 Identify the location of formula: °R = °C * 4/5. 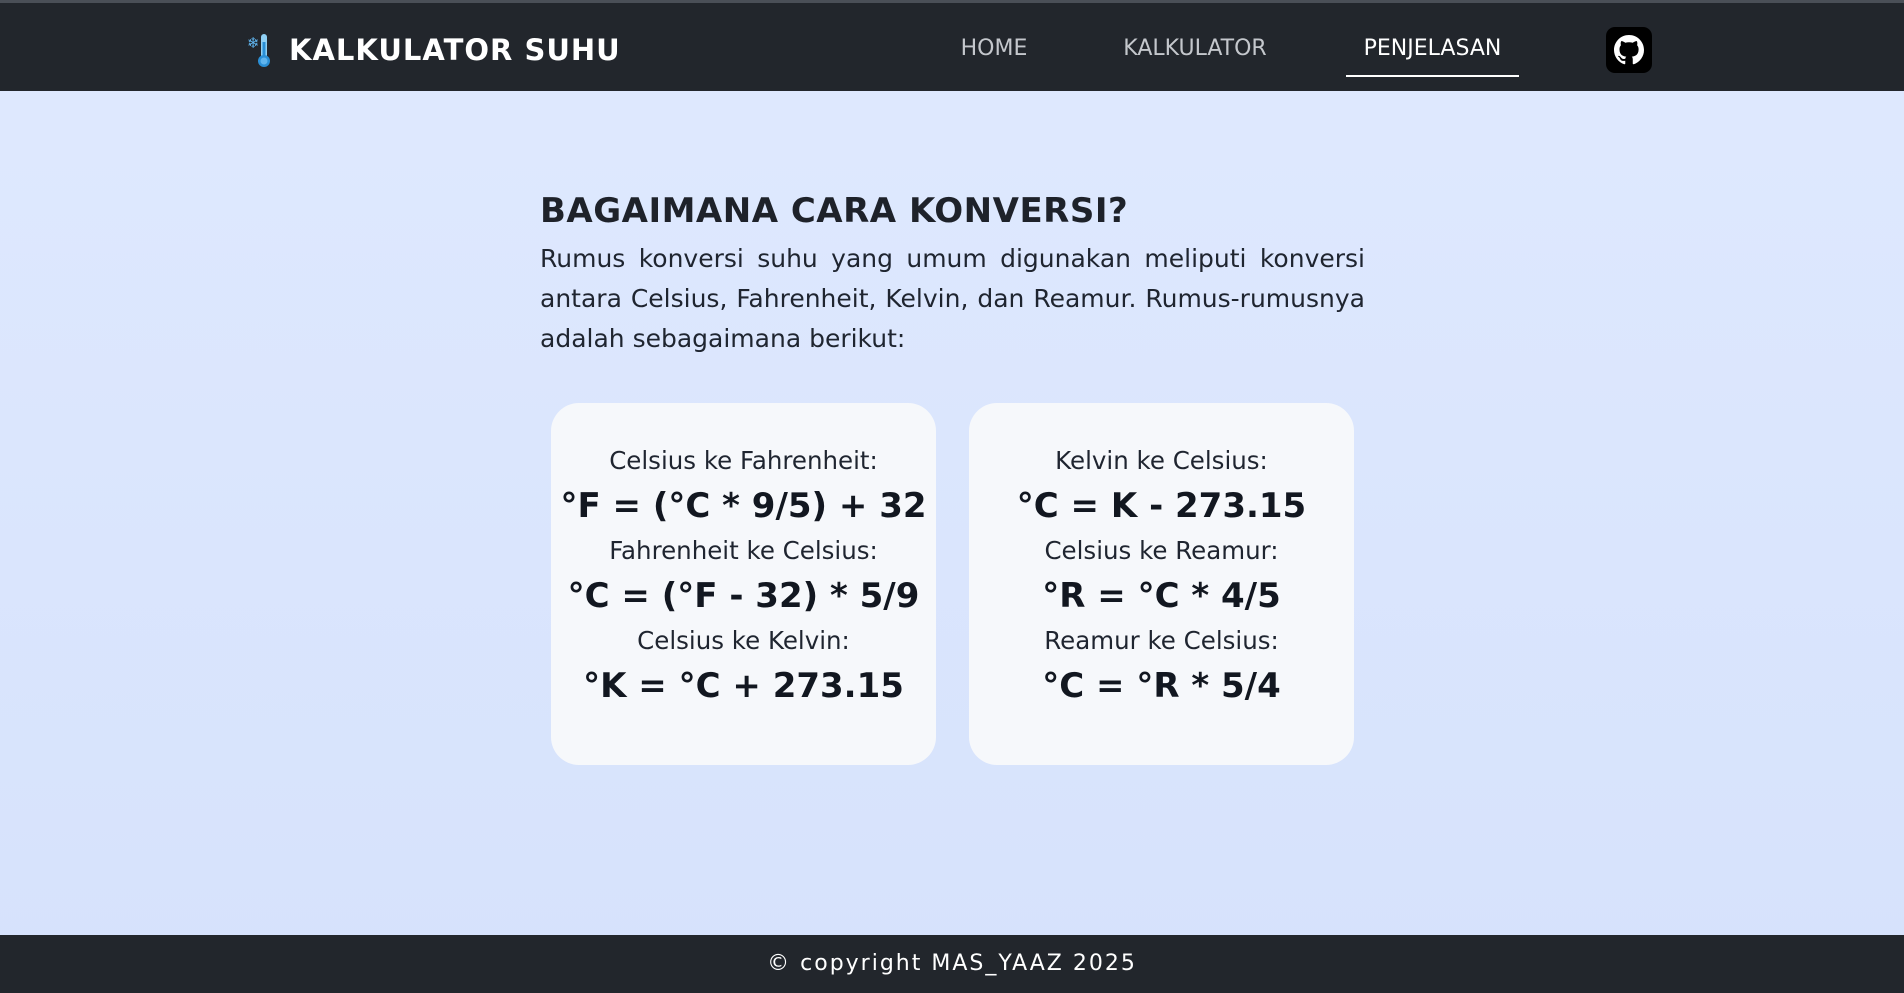
(1161, 596).